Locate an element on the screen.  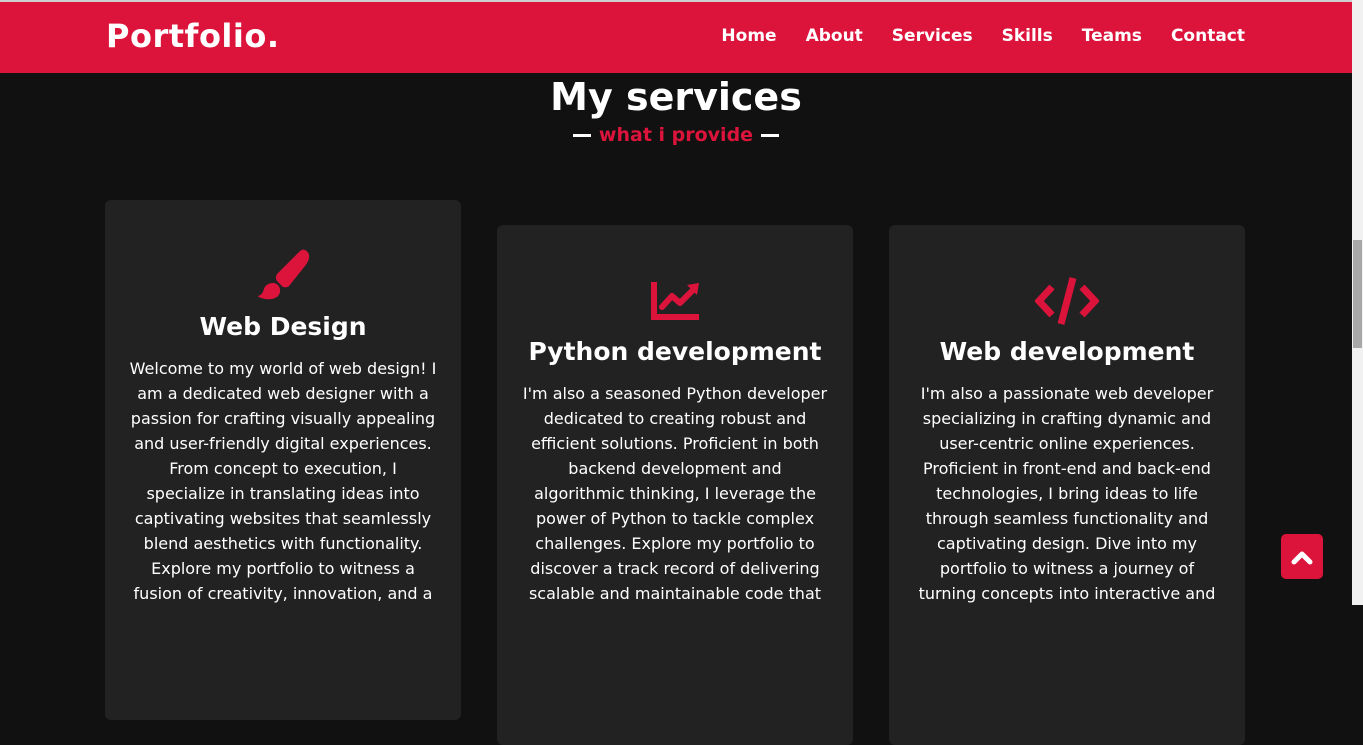
card-title: Web Design is located at coordinates (283, 326).